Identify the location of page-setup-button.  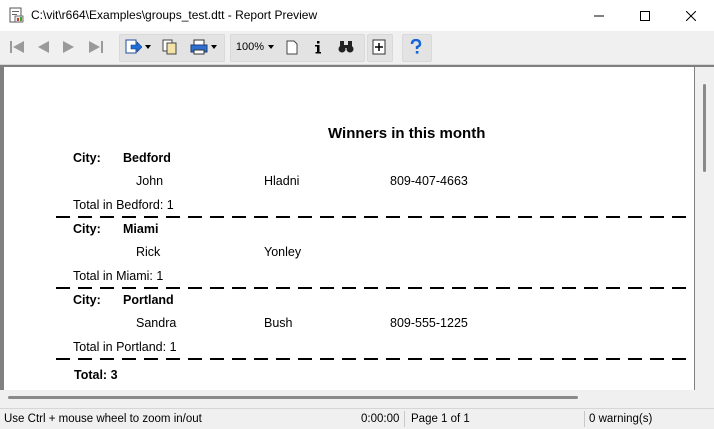
(379, 47).